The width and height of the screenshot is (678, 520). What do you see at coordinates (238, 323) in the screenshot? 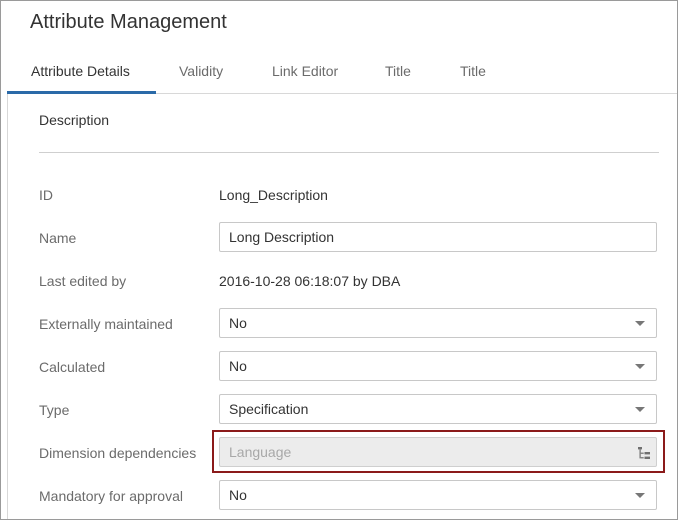
I see `externally-maintained-value: No` at bounding box center [238, 323].